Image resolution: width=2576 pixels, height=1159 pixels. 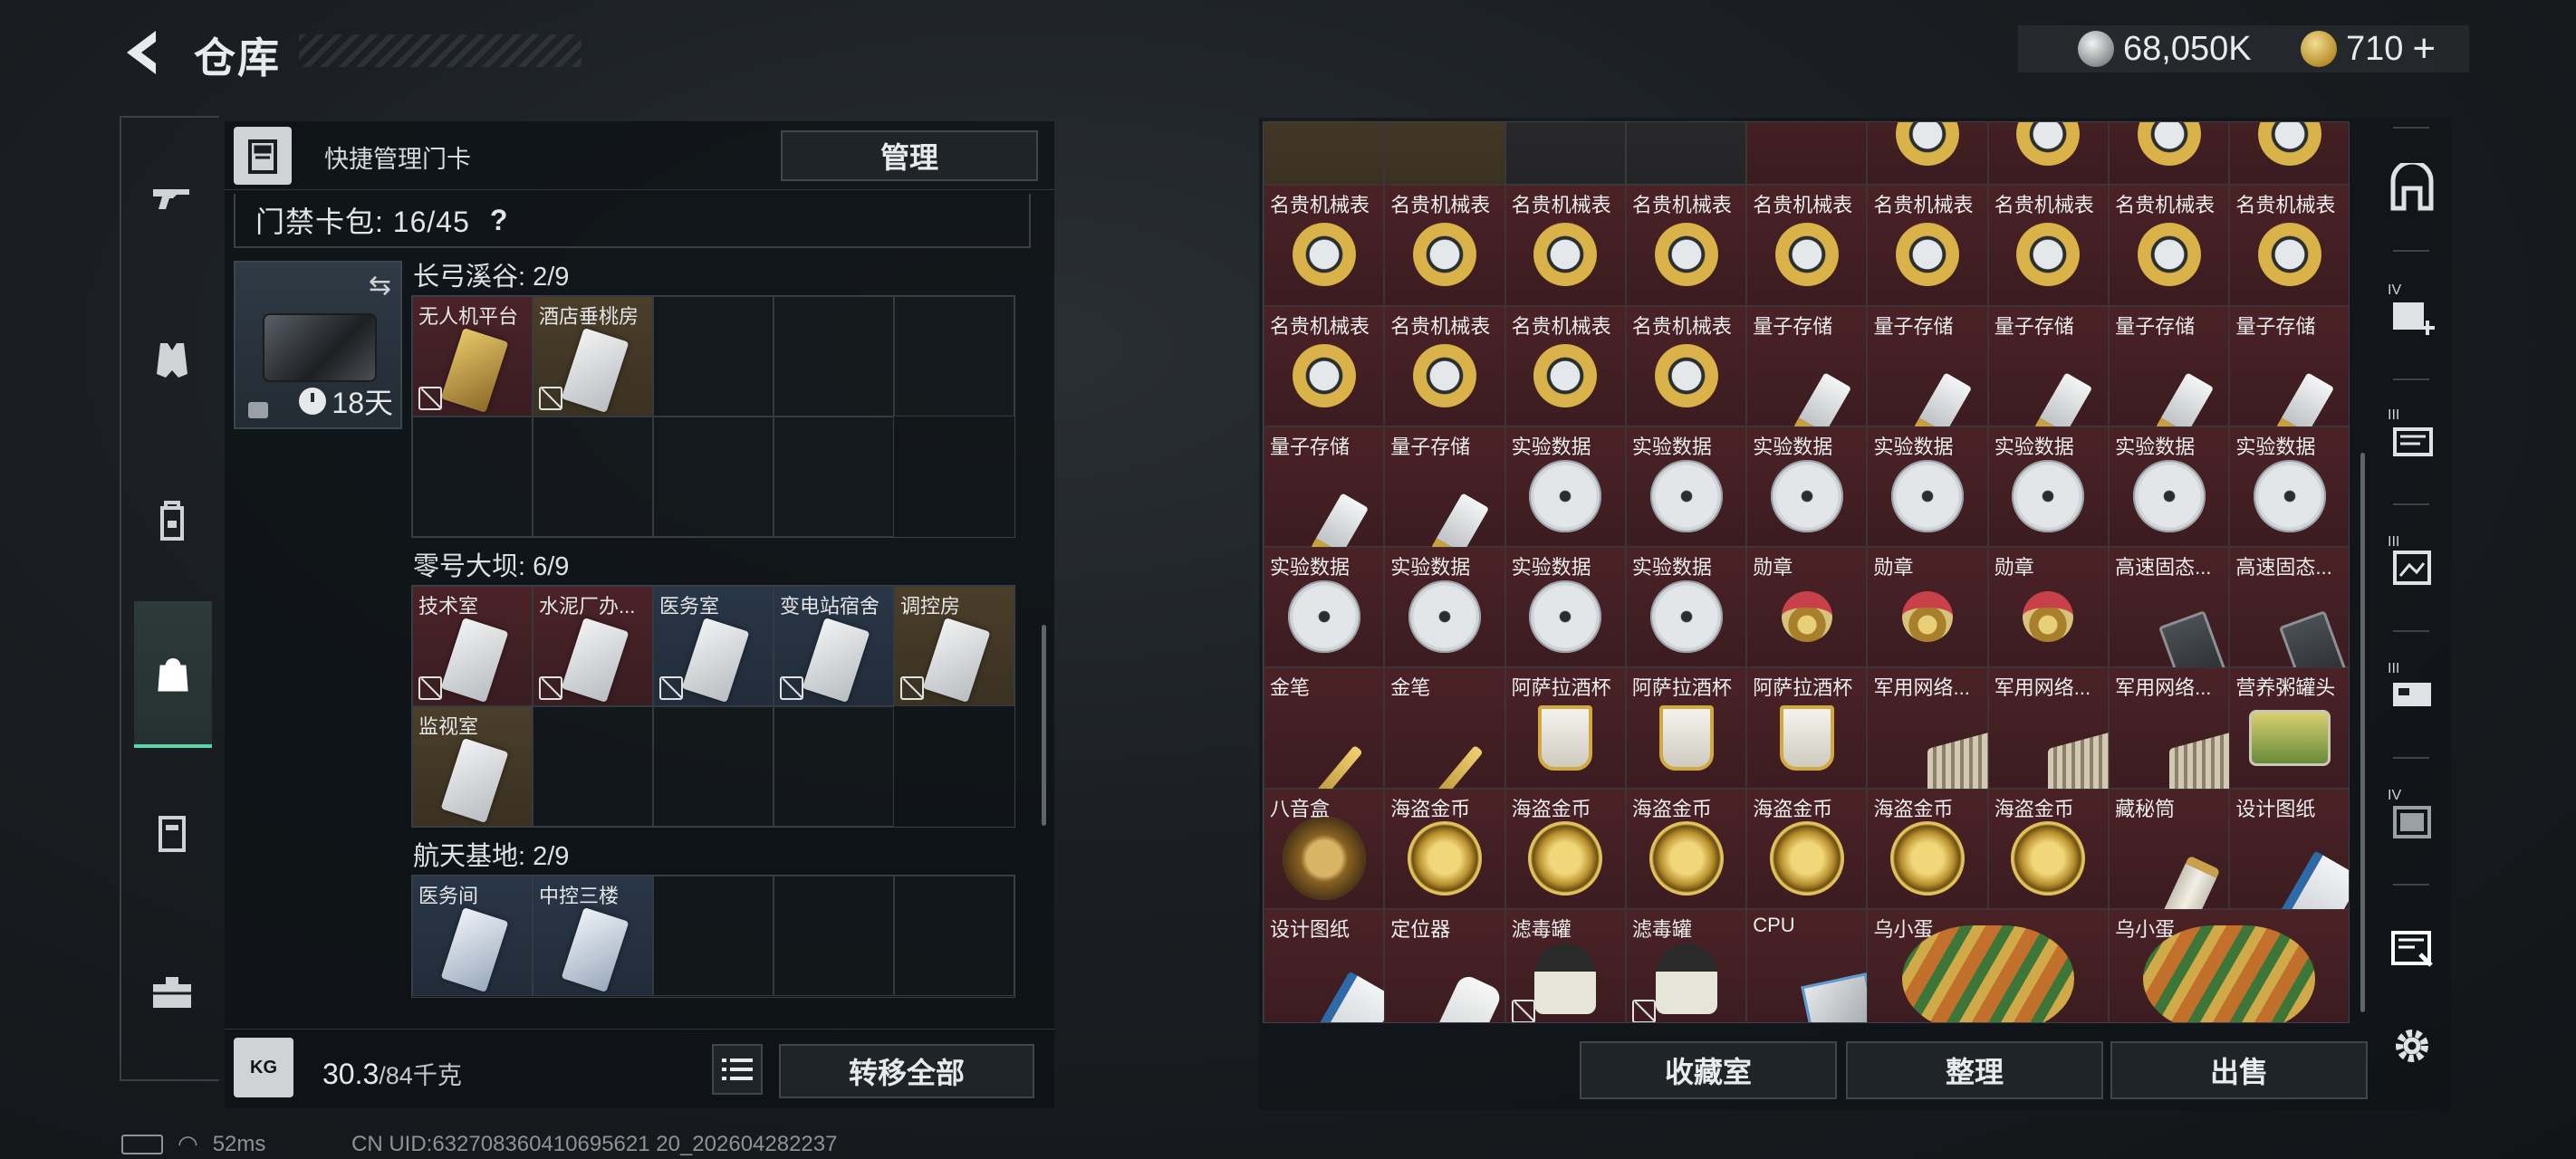 I want to click on settings-button, so click(x=2412, y=1046).